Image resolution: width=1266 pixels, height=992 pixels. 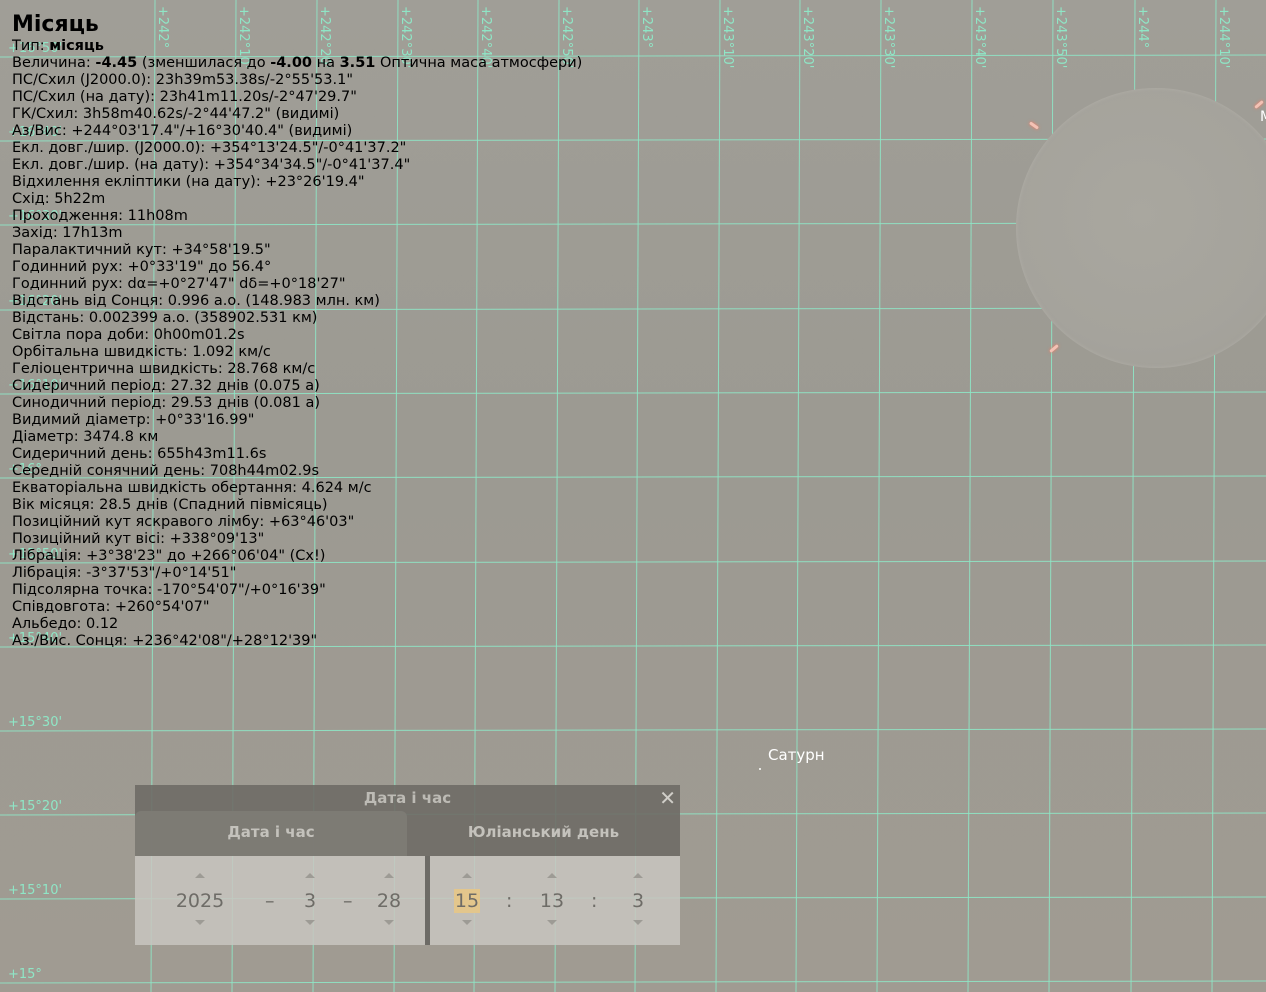 I want to click on info-line: Підсолярна точка: -170°54'07"/+0°16'39", so click(x=169, y=590).